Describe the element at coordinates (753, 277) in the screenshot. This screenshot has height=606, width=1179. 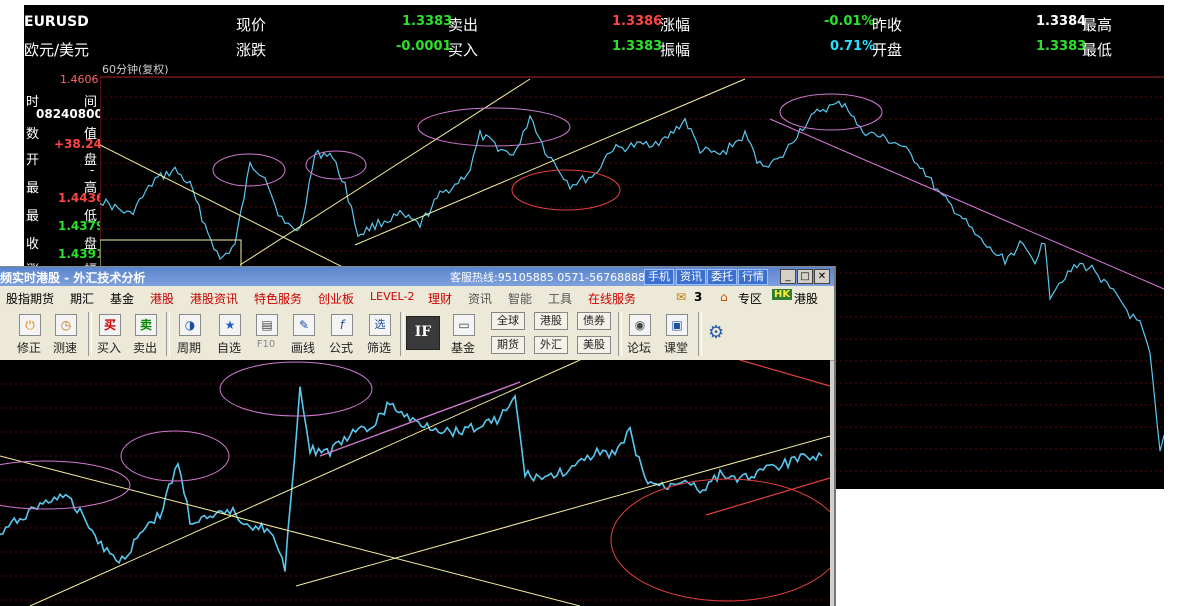
I see `title-tab-quote: 行情` at that location.